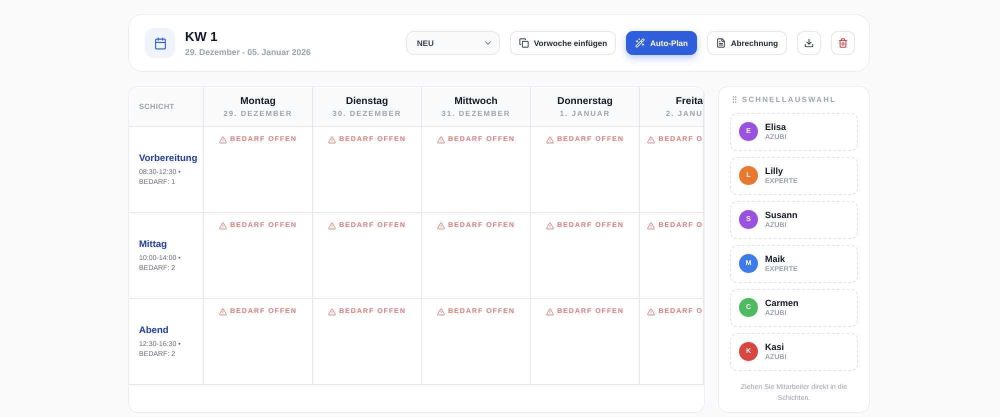 The image size is (1000, 417). What do you see at coordinates (563, 43) in the screenshot?
I see `toolbar-button: Vorwoche einfügen` at bounding box center [563, 43].